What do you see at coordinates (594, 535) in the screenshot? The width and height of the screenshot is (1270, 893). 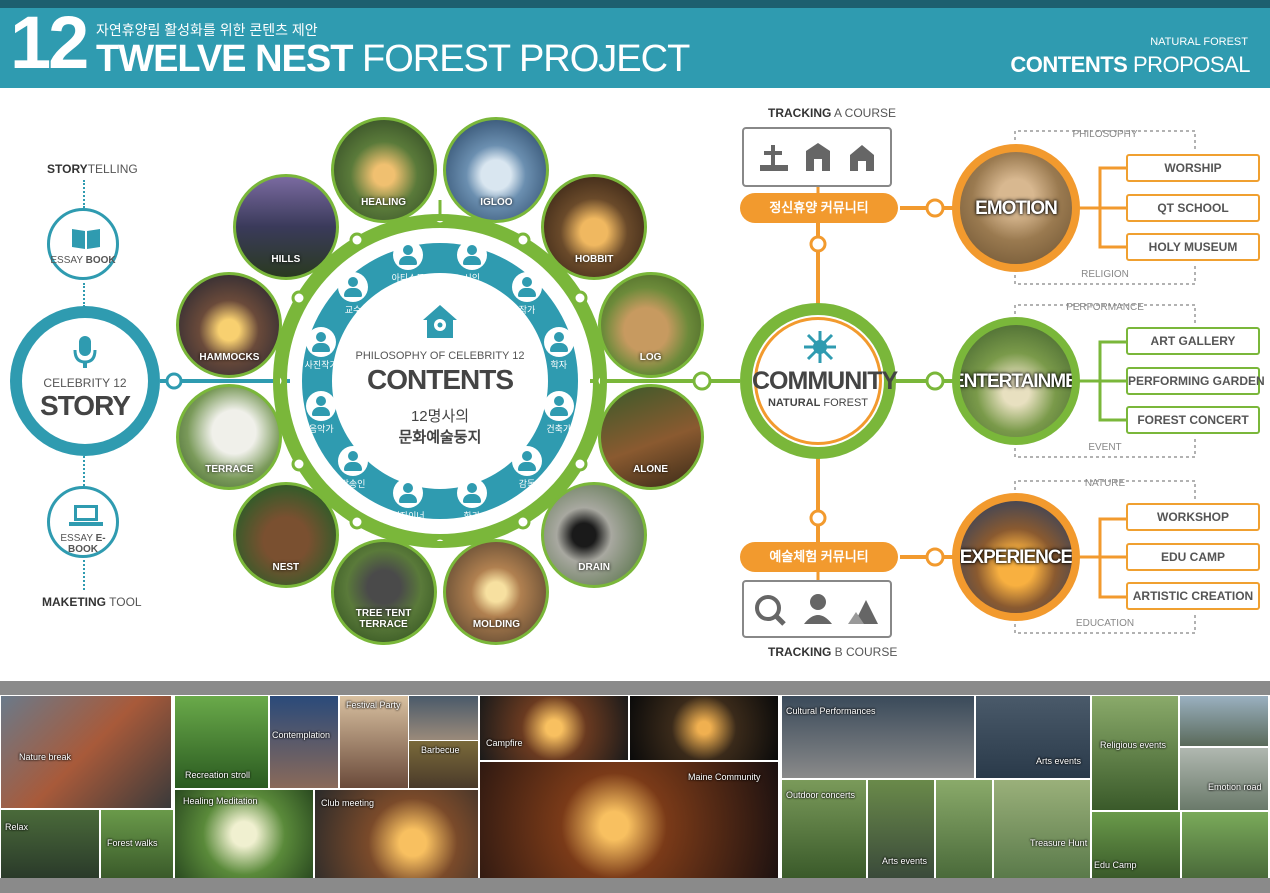 I see `nest-photo-circle: DRAIN` at bounding box center [594, 535].